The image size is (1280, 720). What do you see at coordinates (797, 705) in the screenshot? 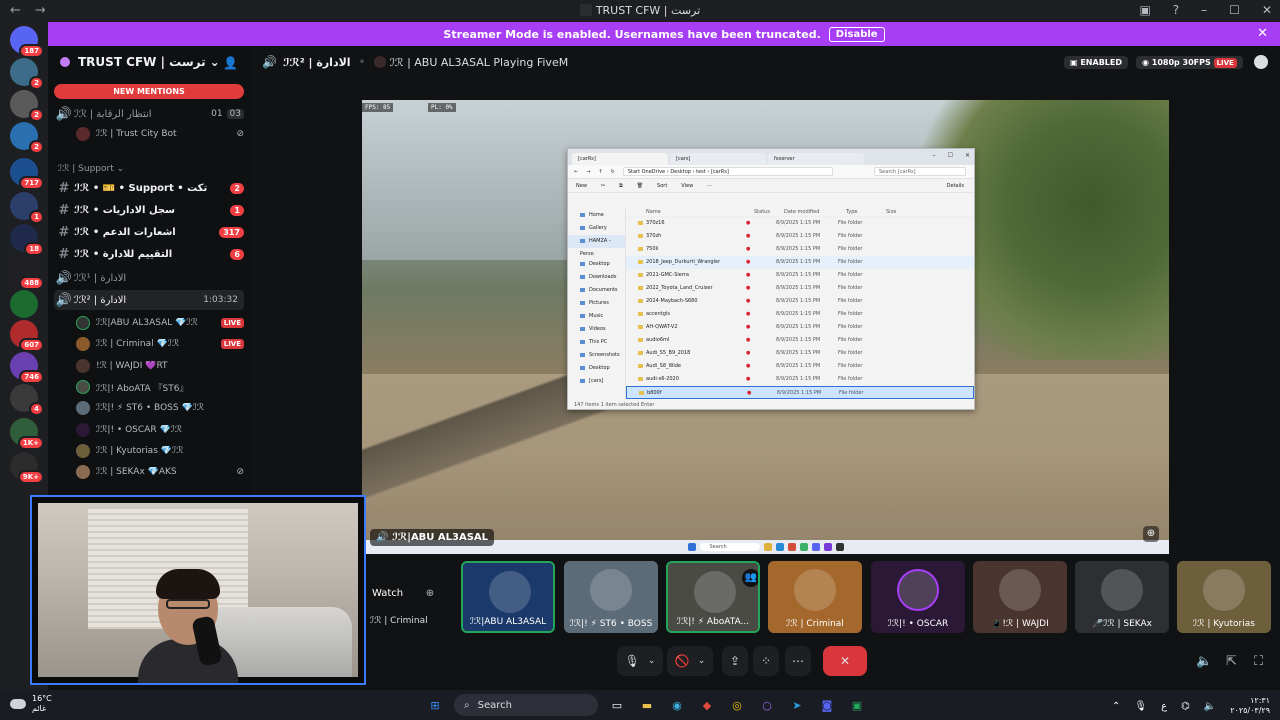
I see `telegram-icon: ➤` at bounding box center [797, 705].